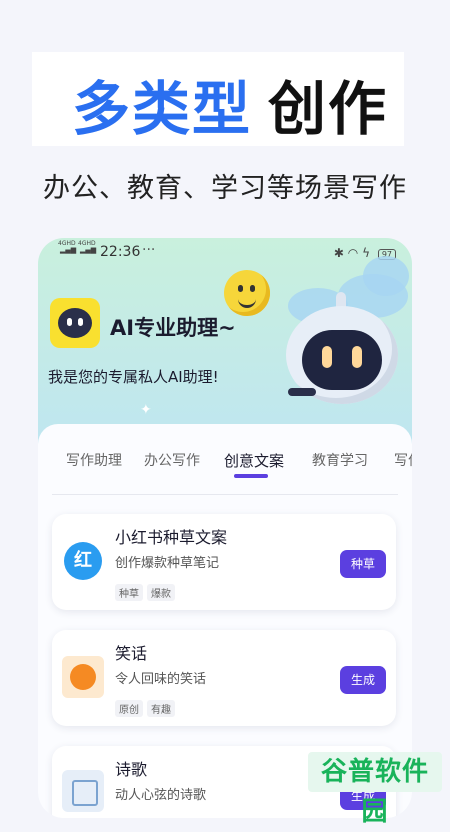 The width and height of the screenshot is (450, 832). I want to click on card-title: 诗歌, so click(131, 769).